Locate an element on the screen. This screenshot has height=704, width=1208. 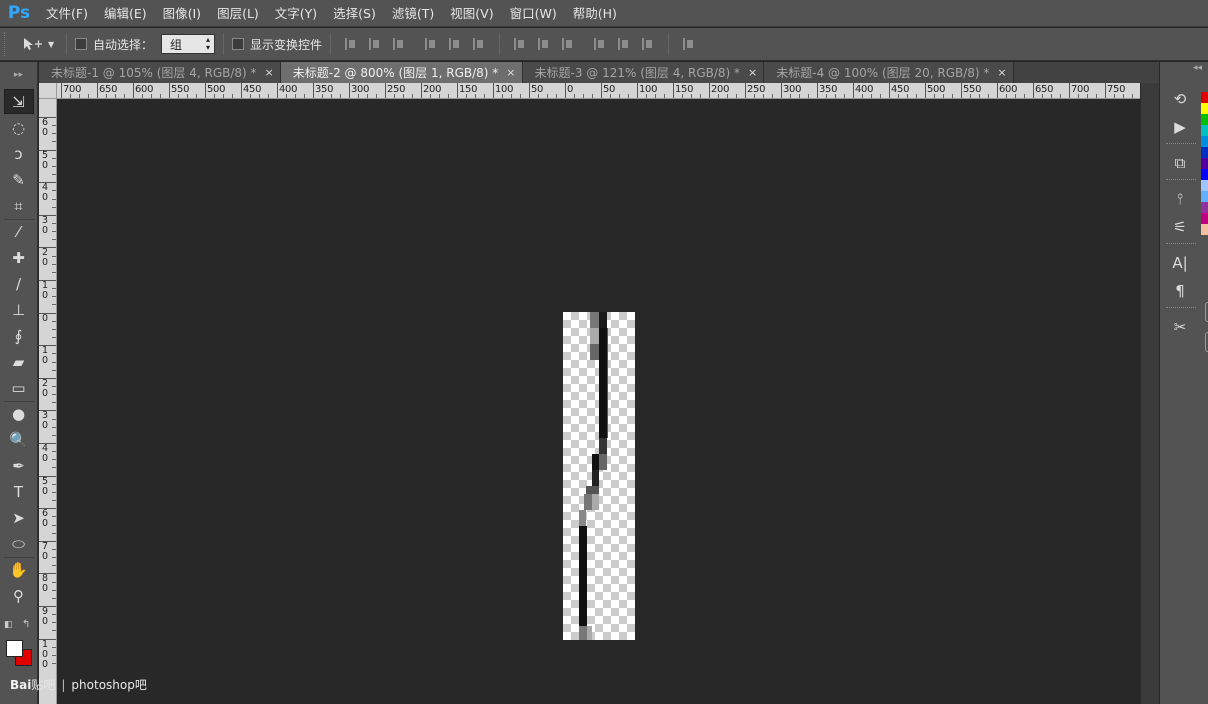
align-hcenter-icon is located at coordinates (455, 44).